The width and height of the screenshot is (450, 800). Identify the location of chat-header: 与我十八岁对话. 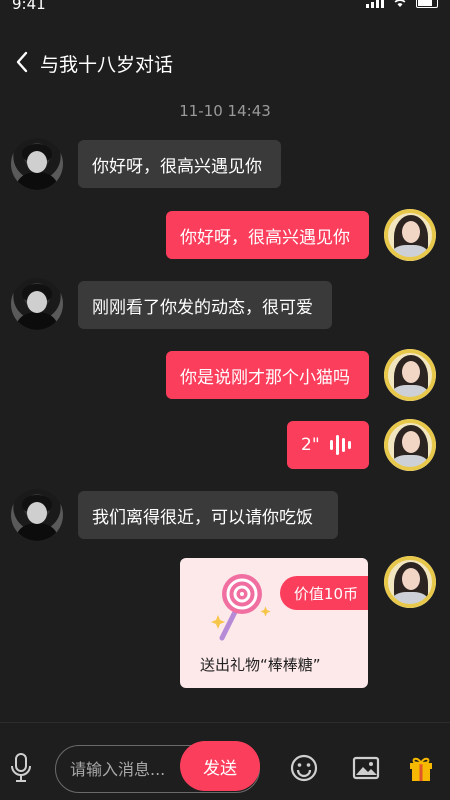
(225, 62).